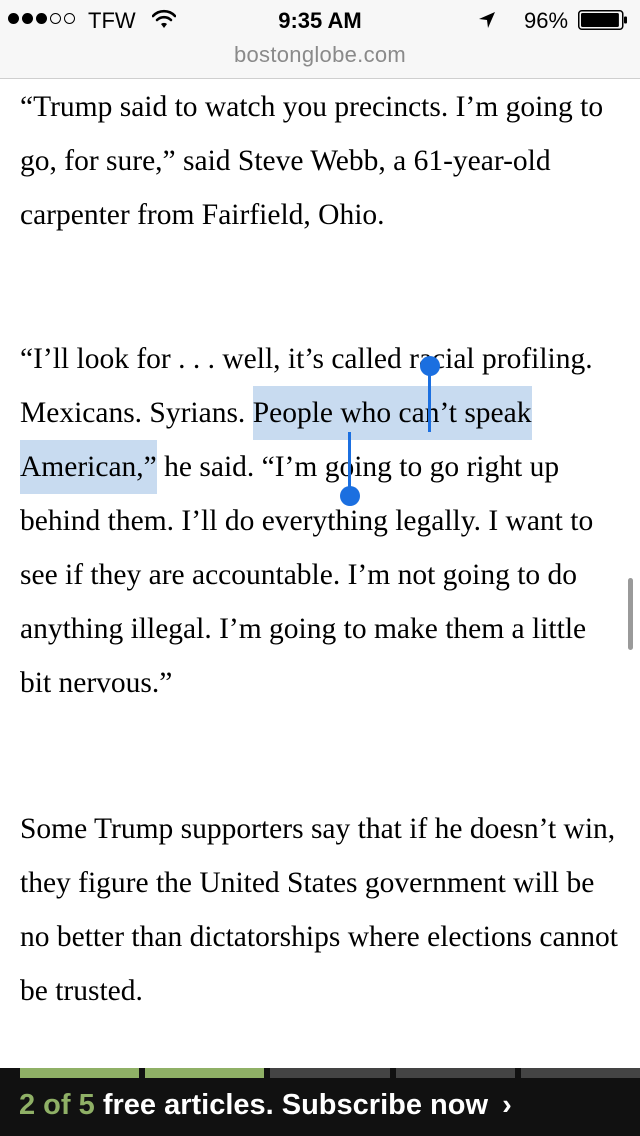 The image size is (640, 1136). I want to click on selection-end-caret, so click(349, 462).